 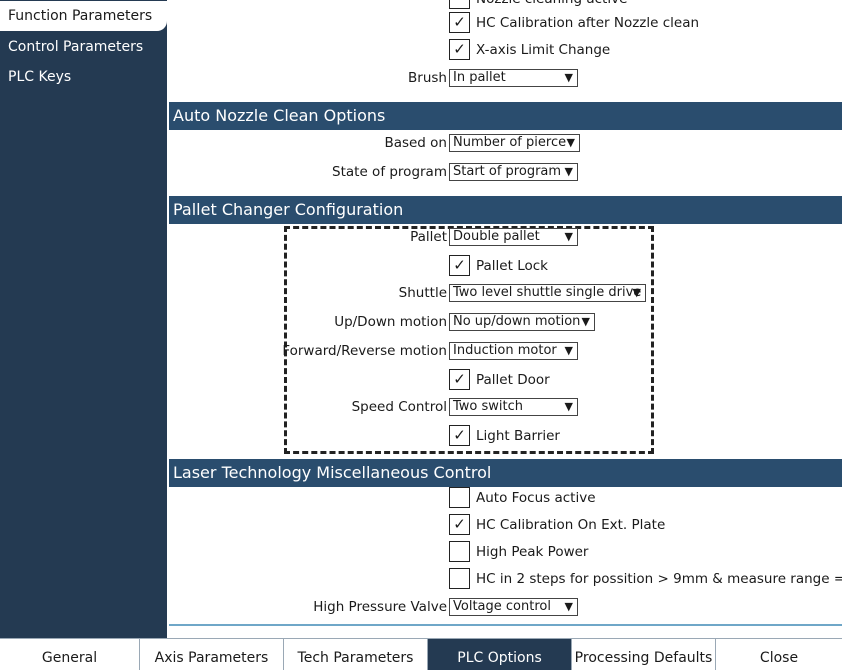 What do you see at coordinates (502, 606) in the screenshot?
I see `high-pressure-valve-value: Voltage control` at bounding box center [502, 606].